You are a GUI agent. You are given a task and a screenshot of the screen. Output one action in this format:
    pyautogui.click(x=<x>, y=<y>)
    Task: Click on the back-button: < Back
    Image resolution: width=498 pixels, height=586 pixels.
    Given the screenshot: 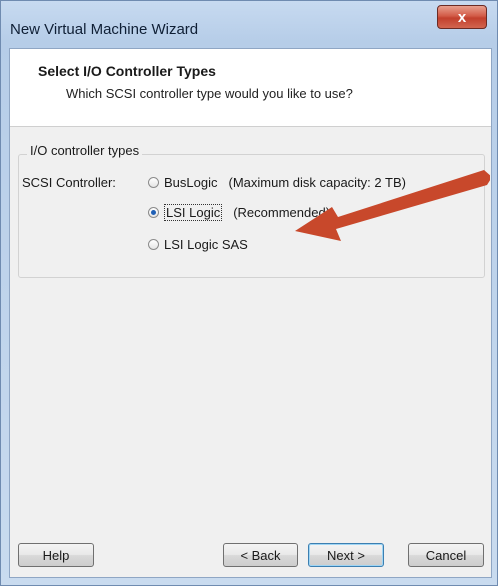 What is the action you would take?
    pyautogui.click(x=260, y=555)
    